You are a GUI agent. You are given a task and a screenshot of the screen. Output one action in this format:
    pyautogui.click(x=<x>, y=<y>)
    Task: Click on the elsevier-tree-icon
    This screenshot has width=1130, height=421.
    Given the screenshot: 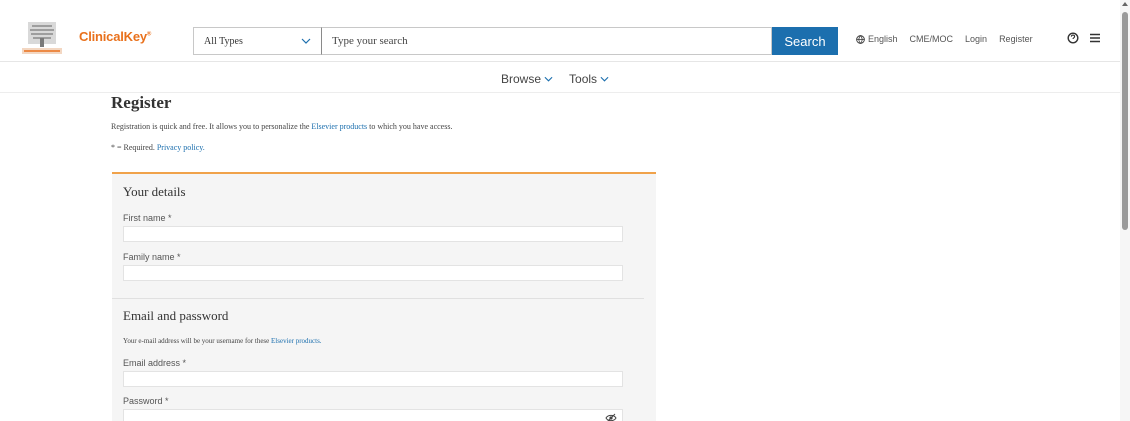 What is the action you would take?
    pyautogui.click(x=42, y=38)
    